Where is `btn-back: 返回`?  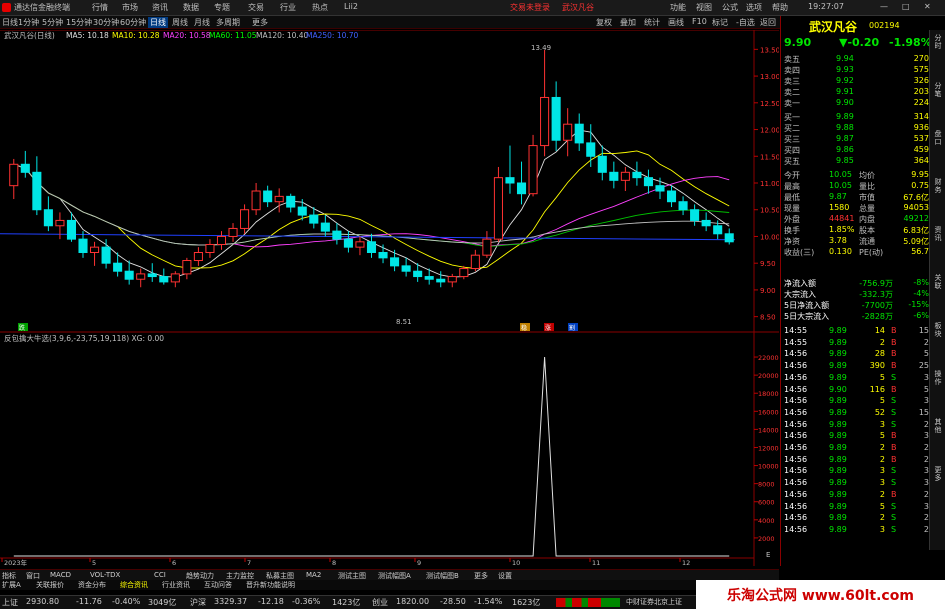
btn-back: 返回 is located at coordinates (768, 22).